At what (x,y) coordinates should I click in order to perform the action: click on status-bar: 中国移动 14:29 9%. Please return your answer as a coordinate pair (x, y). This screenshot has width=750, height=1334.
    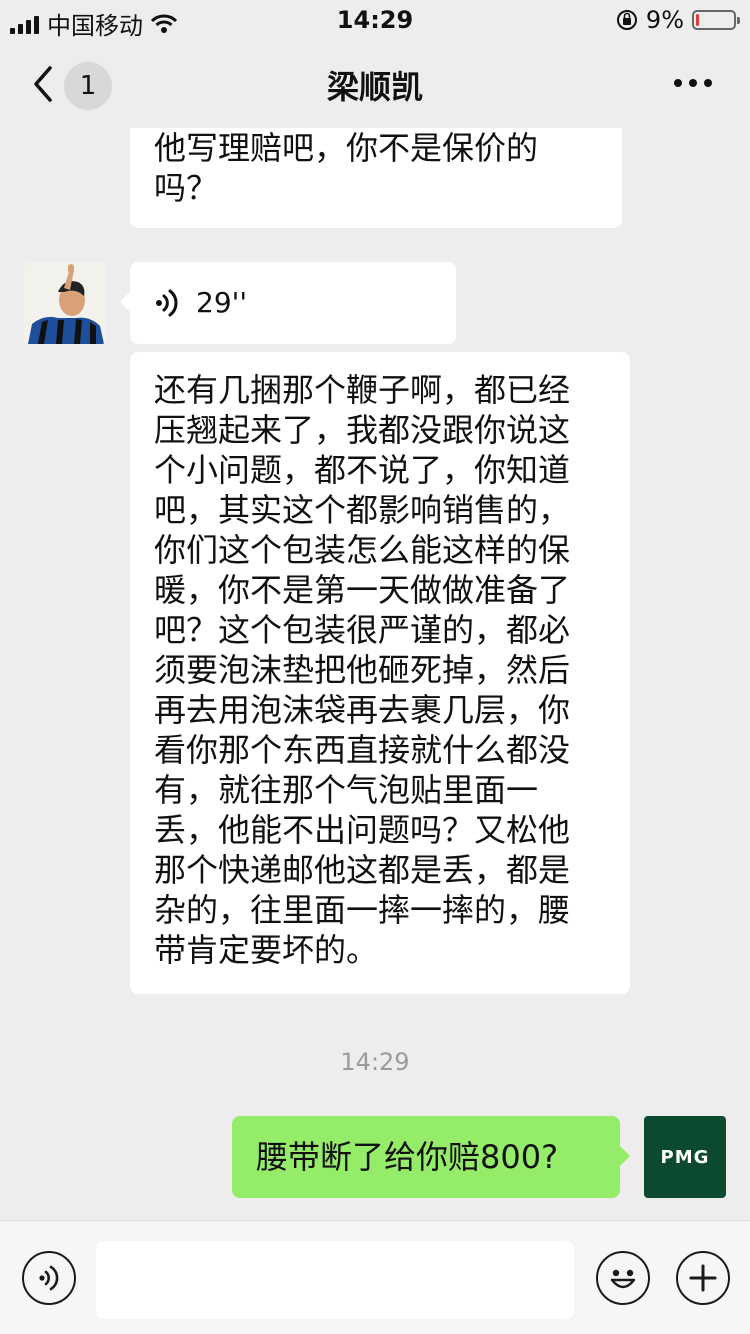
    Looking at the image, I should click on (375, 20).